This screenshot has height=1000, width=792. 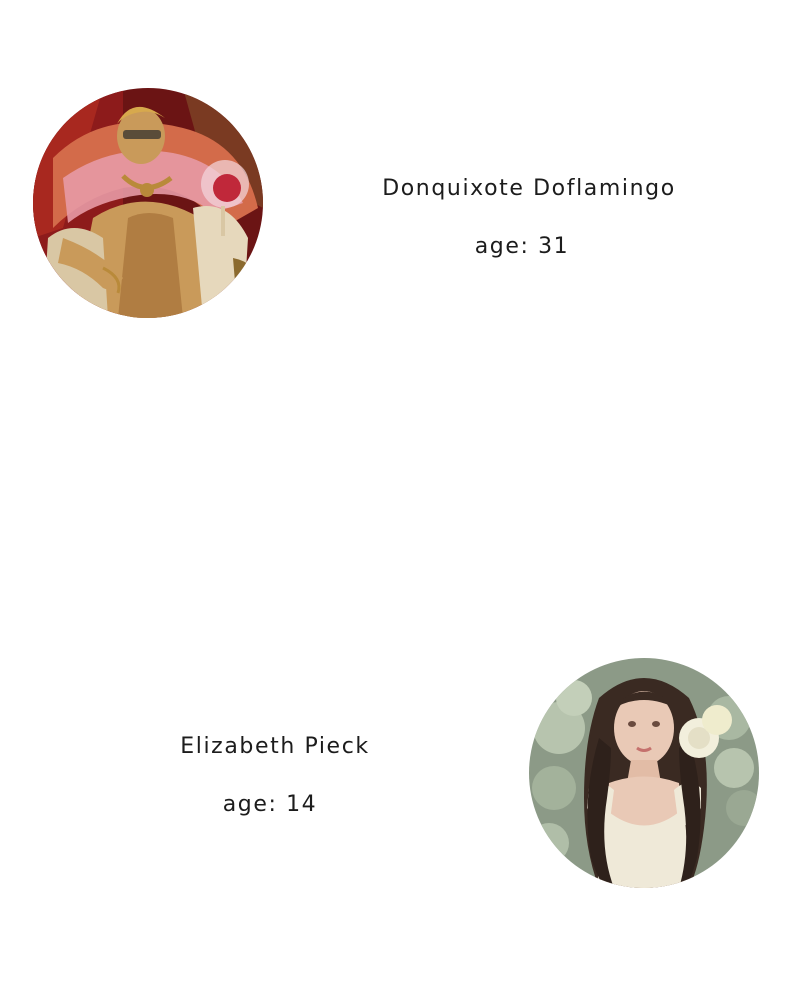 What do you see at coordinates (275, 746) in the screenshot?
I see `profile-name: Elizabeth Pieck` at bounding box center [275, 746].